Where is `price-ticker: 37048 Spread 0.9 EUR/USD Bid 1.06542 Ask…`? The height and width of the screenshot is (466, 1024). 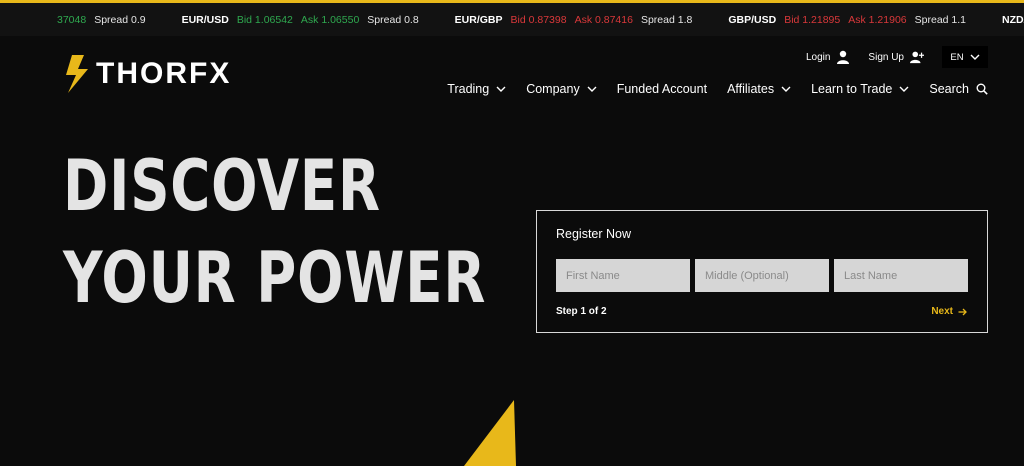 price-ticker: 37048 Spread 0.9 EUR/USD Bid 1.06542 Ask… is located at coordinates (512, 18).